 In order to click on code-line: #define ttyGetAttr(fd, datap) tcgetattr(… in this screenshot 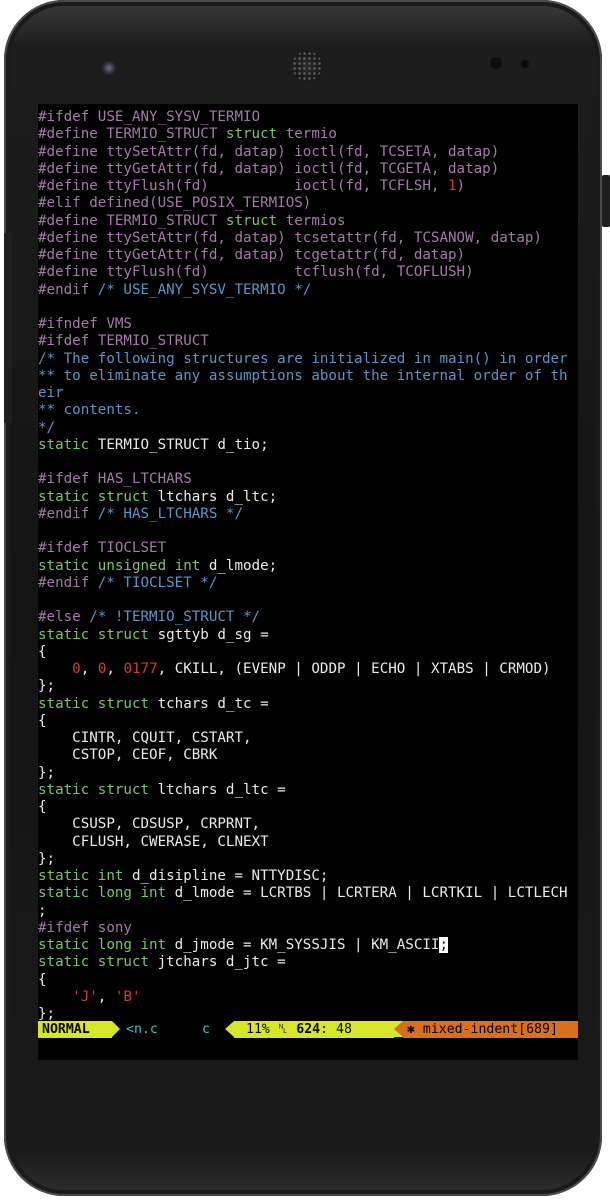, I will do `click(303, 255)`.